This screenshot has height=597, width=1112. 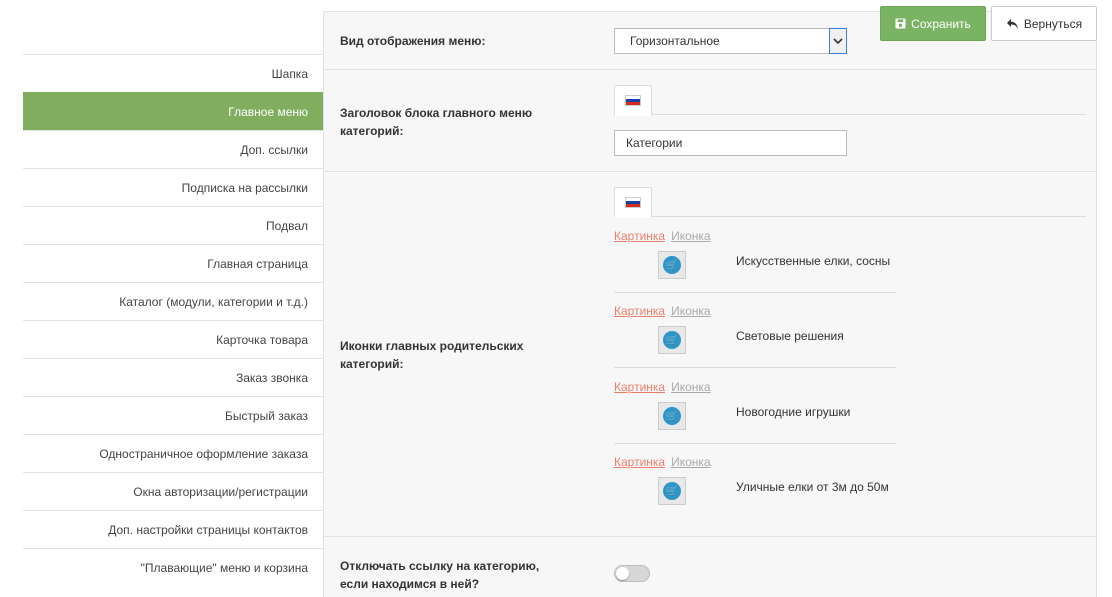 I want to click on category-name: Световые решения, so click(x=790, y=336).